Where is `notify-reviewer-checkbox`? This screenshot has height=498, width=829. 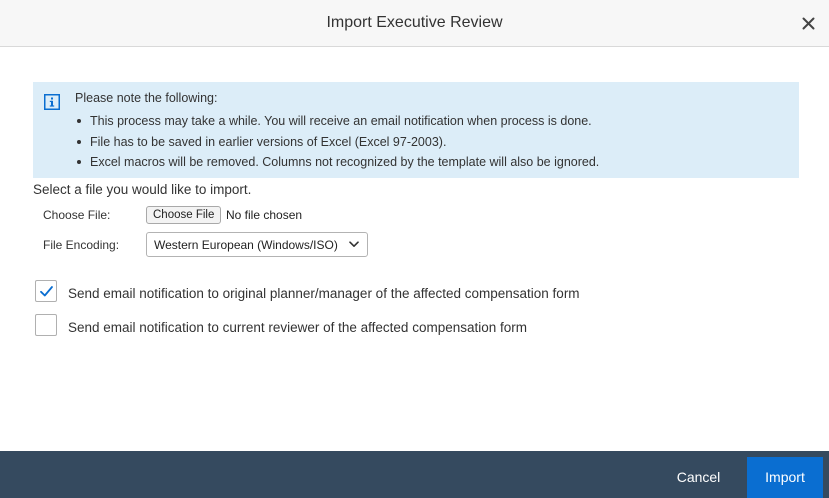 notify-reviewer-checkbox is located at coordinates (46, 325).